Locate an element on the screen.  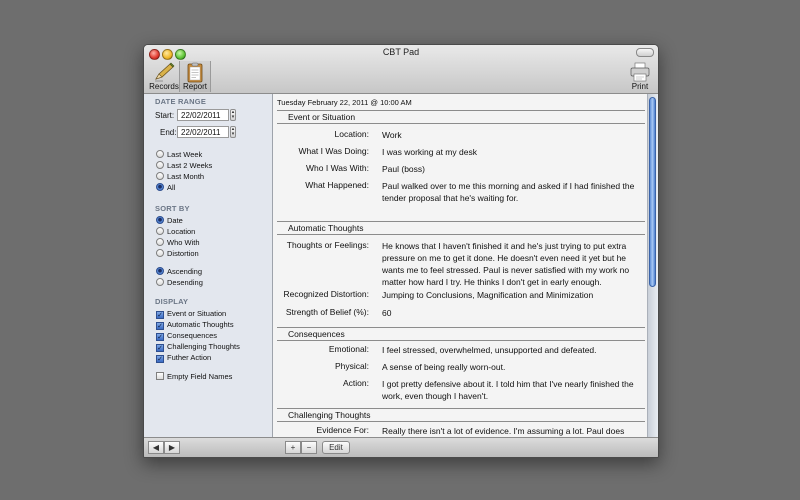
display-further-action-checkbox: ✓ Futher Action is located at coordinates (183, 357).